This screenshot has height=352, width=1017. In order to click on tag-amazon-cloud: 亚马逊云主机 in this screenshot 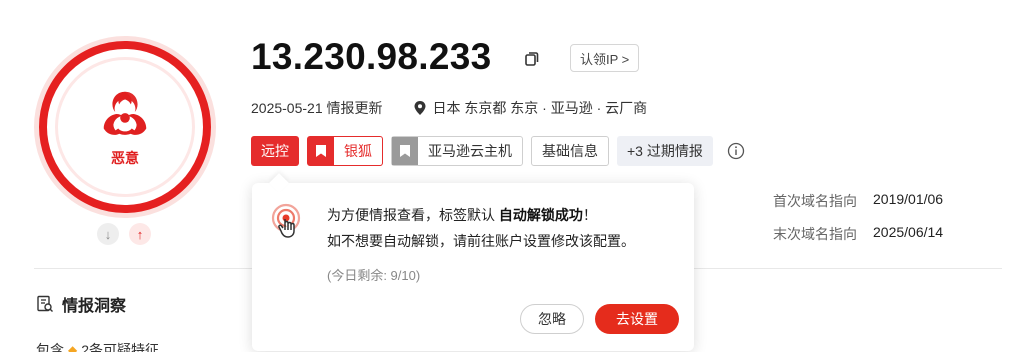, I will do `click(457, 151)`.